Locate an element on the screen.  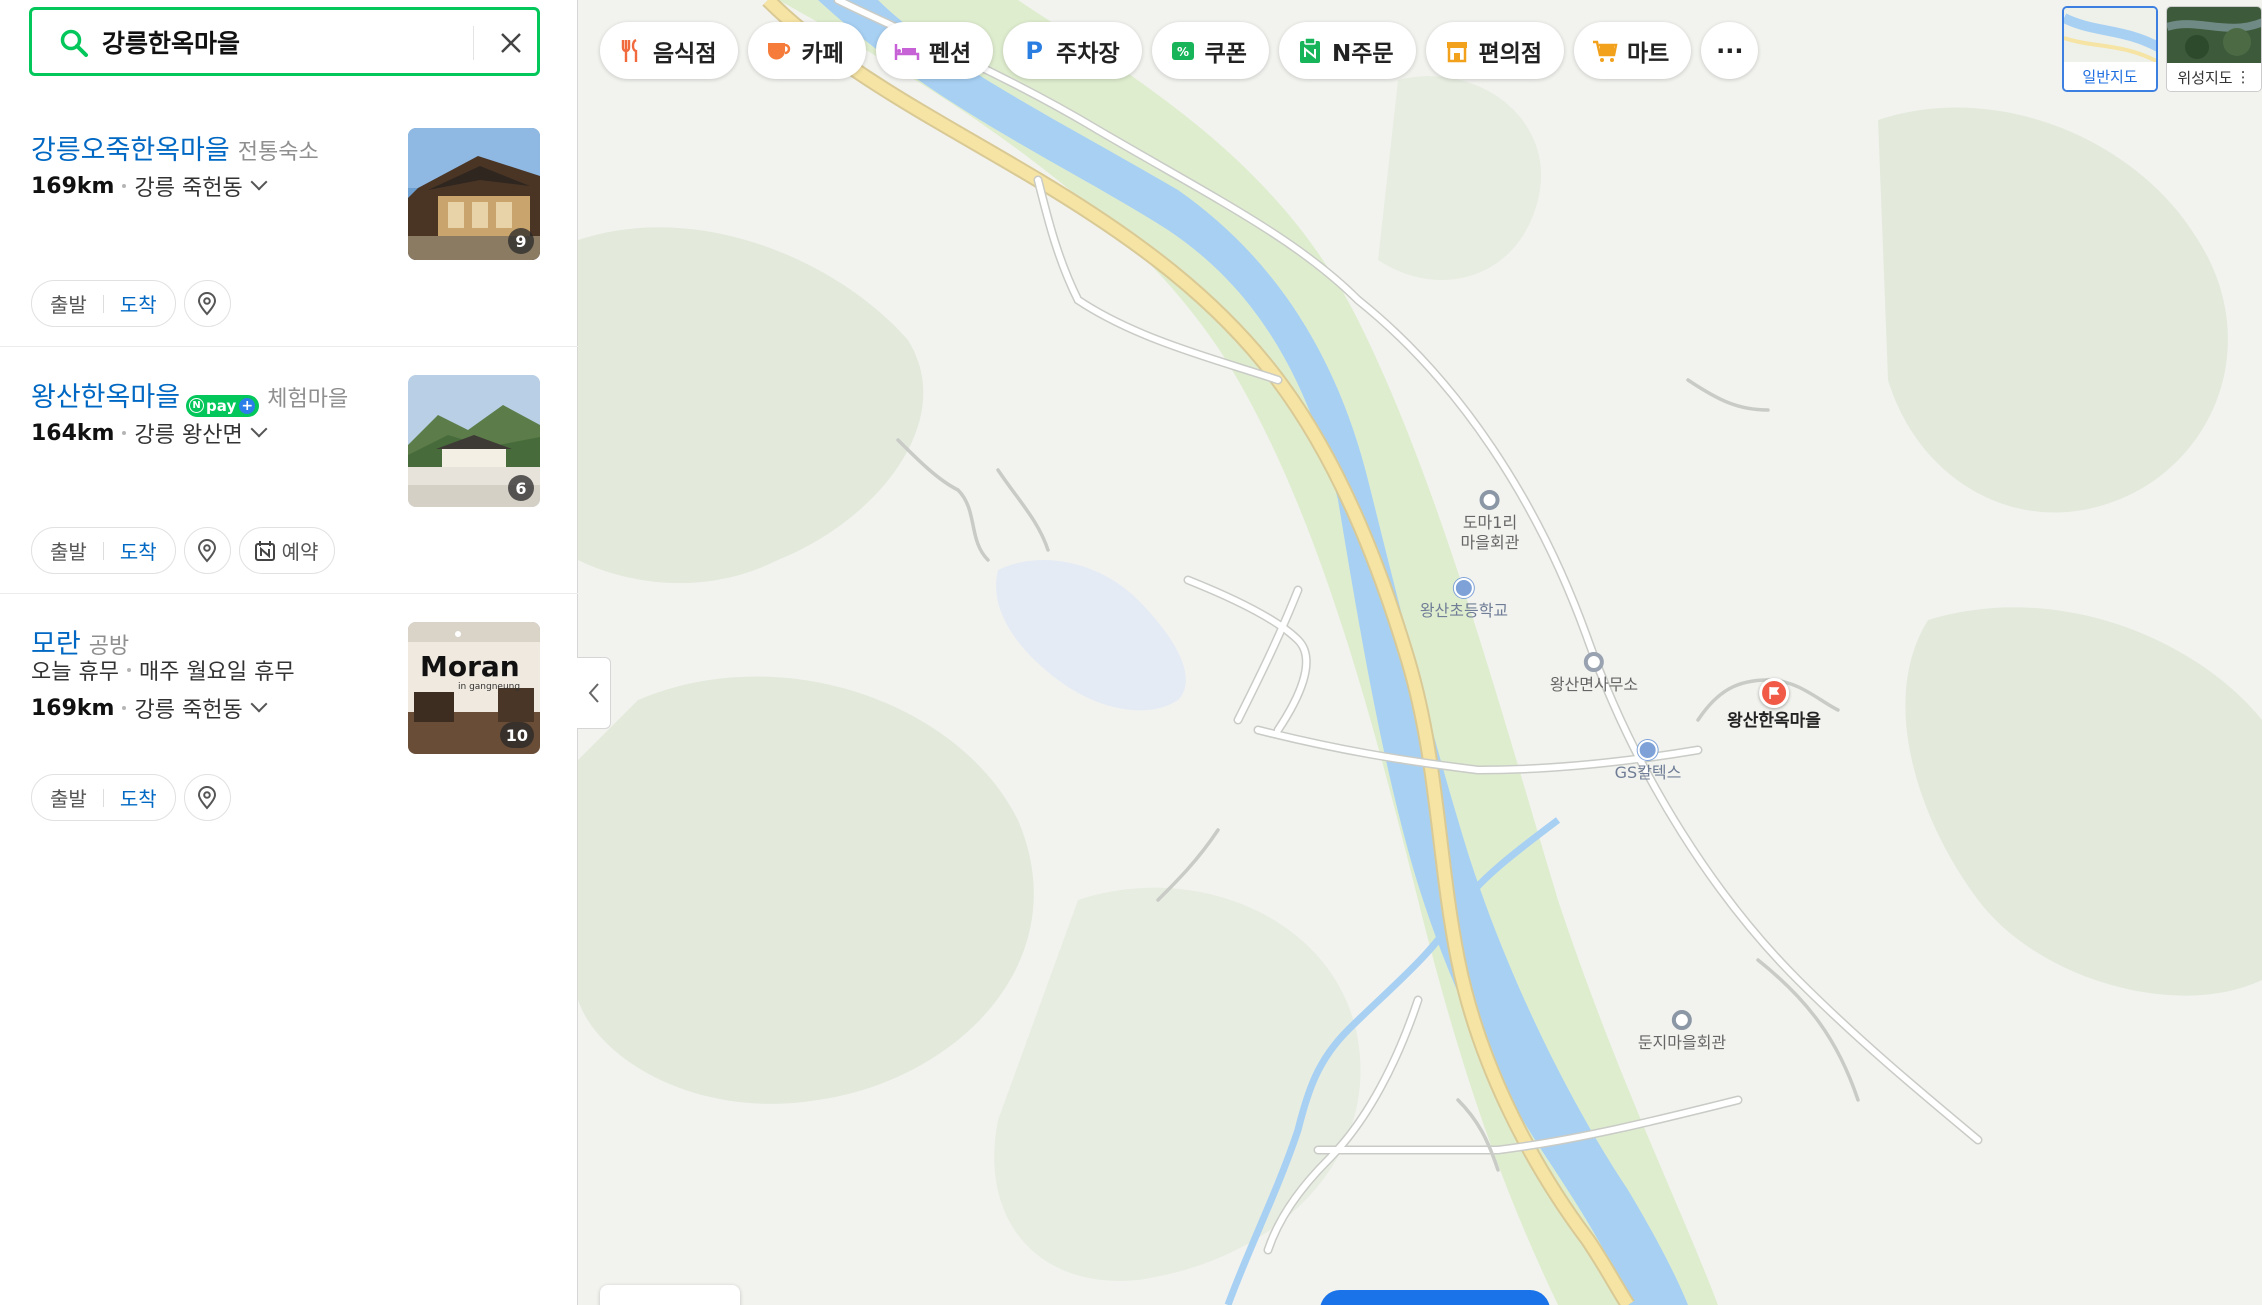
map-bottom-left-control is located at coordinates (670, 1295).